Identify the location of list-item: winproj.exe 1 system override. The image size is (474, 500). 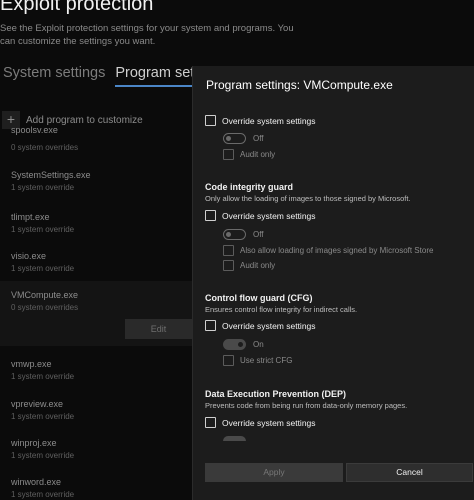
(96, 448).